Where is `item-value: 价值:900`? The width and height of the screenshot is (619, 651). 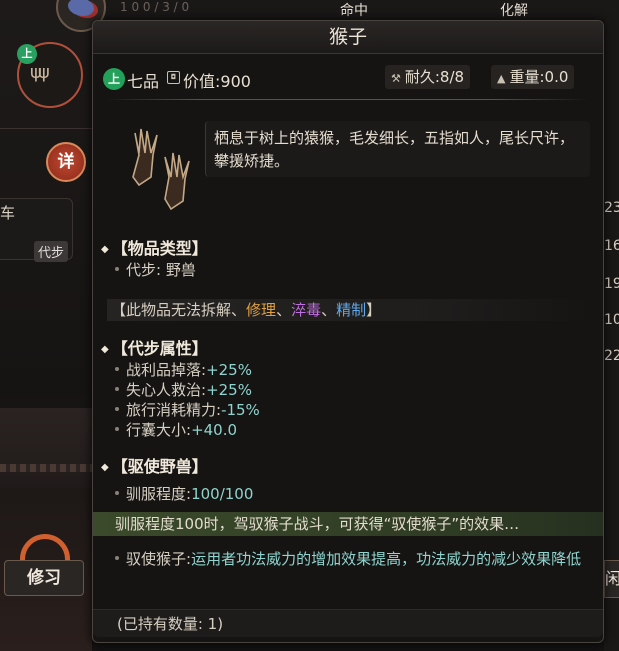
item-value: 价值:900 is located at coordinates (217, 81).